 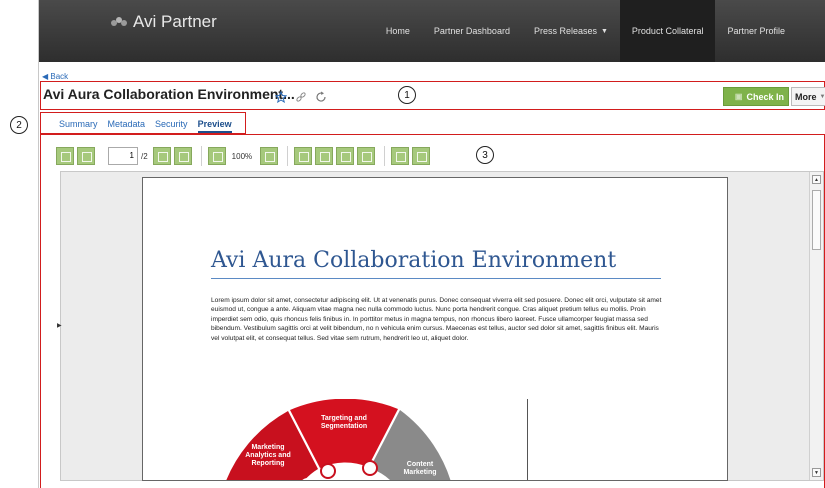 I want to click on viewer-scrollbar: ▲ ▼, so click(x=816, y=326).